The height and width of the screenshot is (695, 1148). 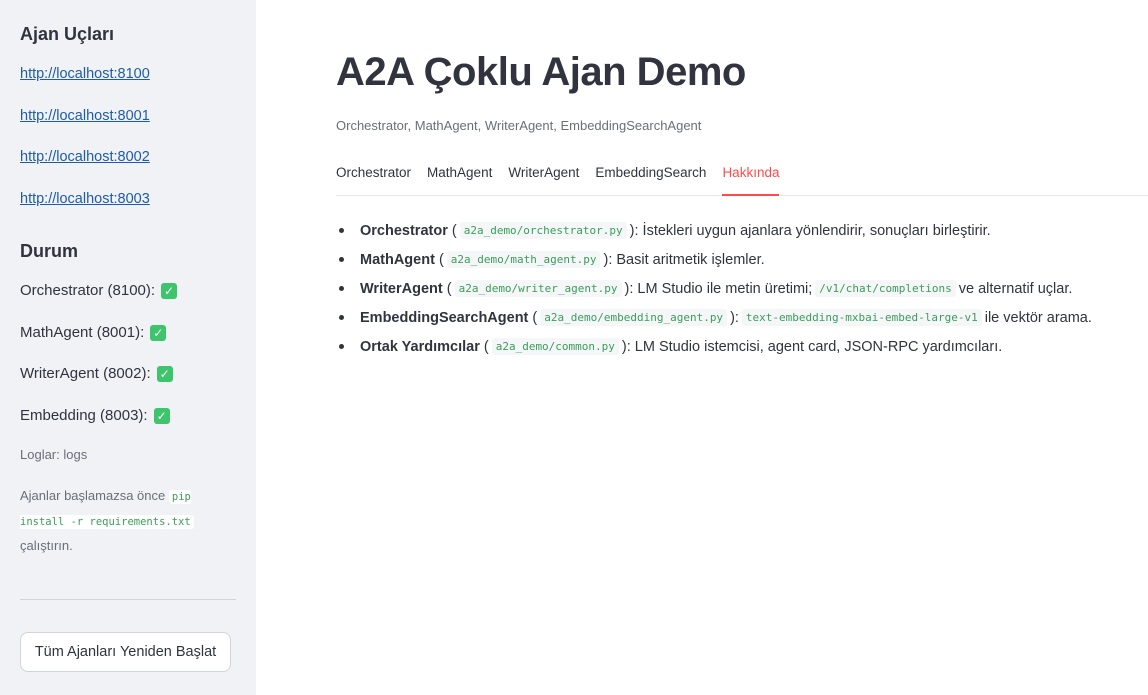 What do you see at coordinates (88, 290) in the screenshot?
I see `status-label: Orchestrator (8100):` at bounding box center [88, 290].